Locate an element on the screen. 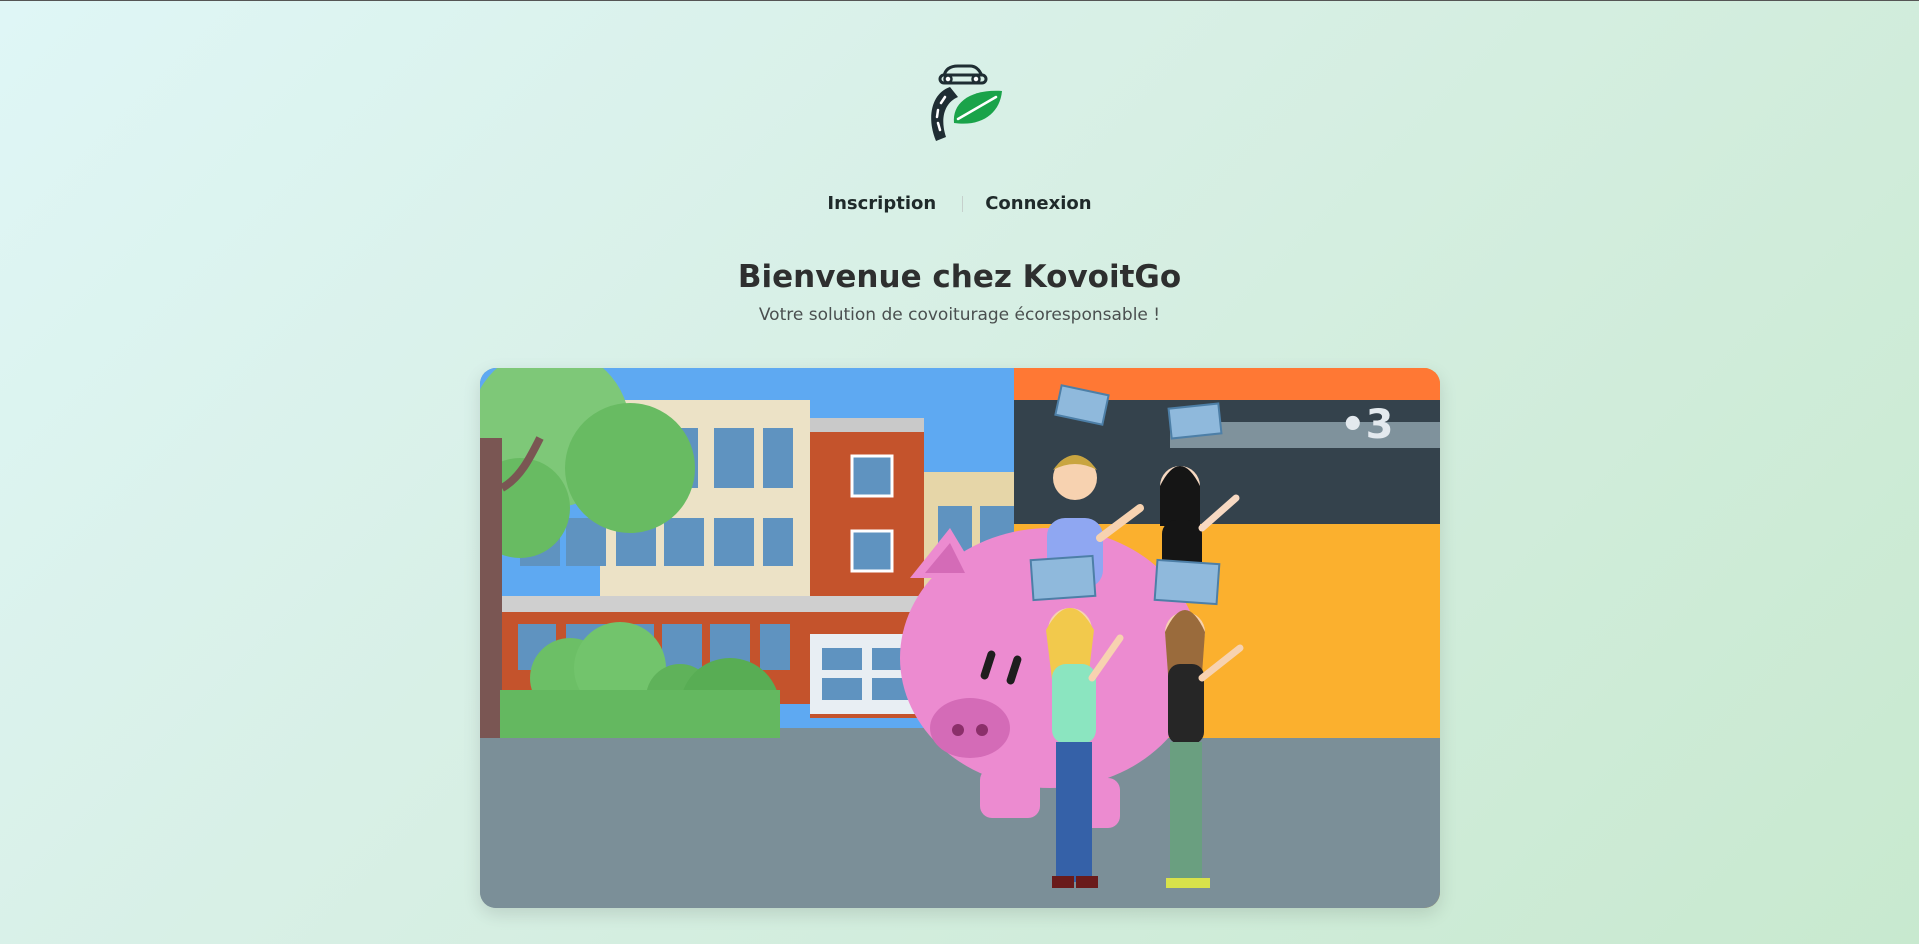 This screenshot has height=944, width=1919. car-leaf-road-logo-icon is located at coordinates (966, 102).